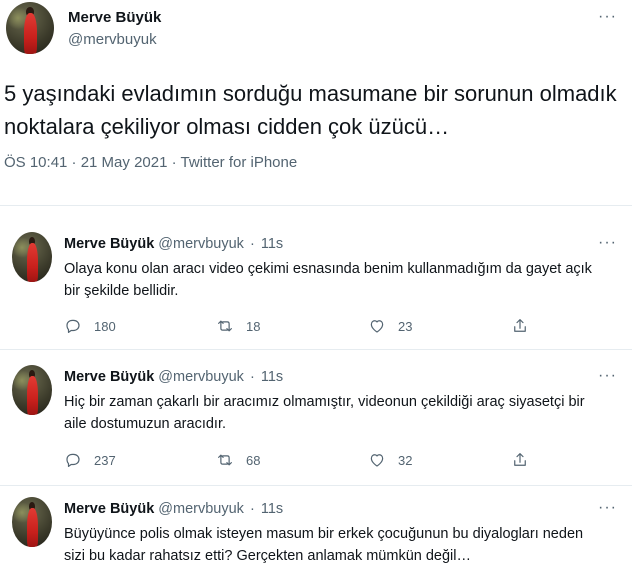 The image size is (632, 575). What do you see at coordinates (405, 460) in the screenshot?
I see `like-count: 32` at bounding box center [405, 460].